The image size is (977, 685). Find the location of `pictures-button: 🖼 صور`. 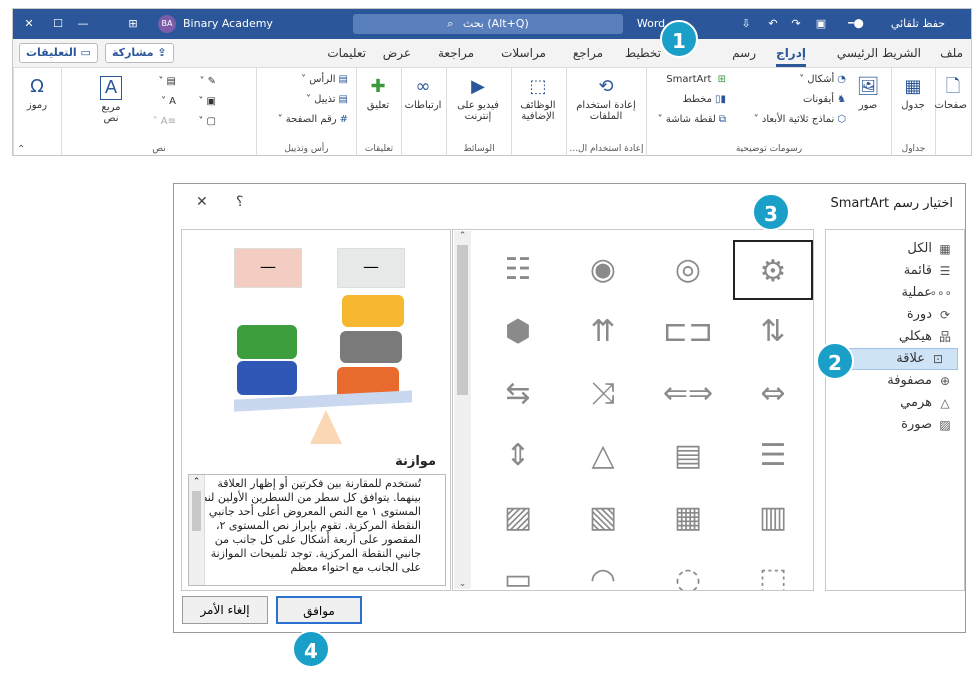

pictures-button: 🖼 صور is located at coordinates (868, 93).